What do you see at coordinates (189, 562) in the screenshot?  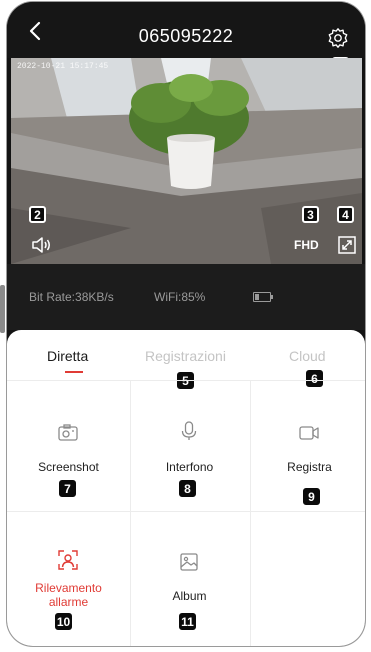 I see `image-icon` at bounding box center [189, 562].